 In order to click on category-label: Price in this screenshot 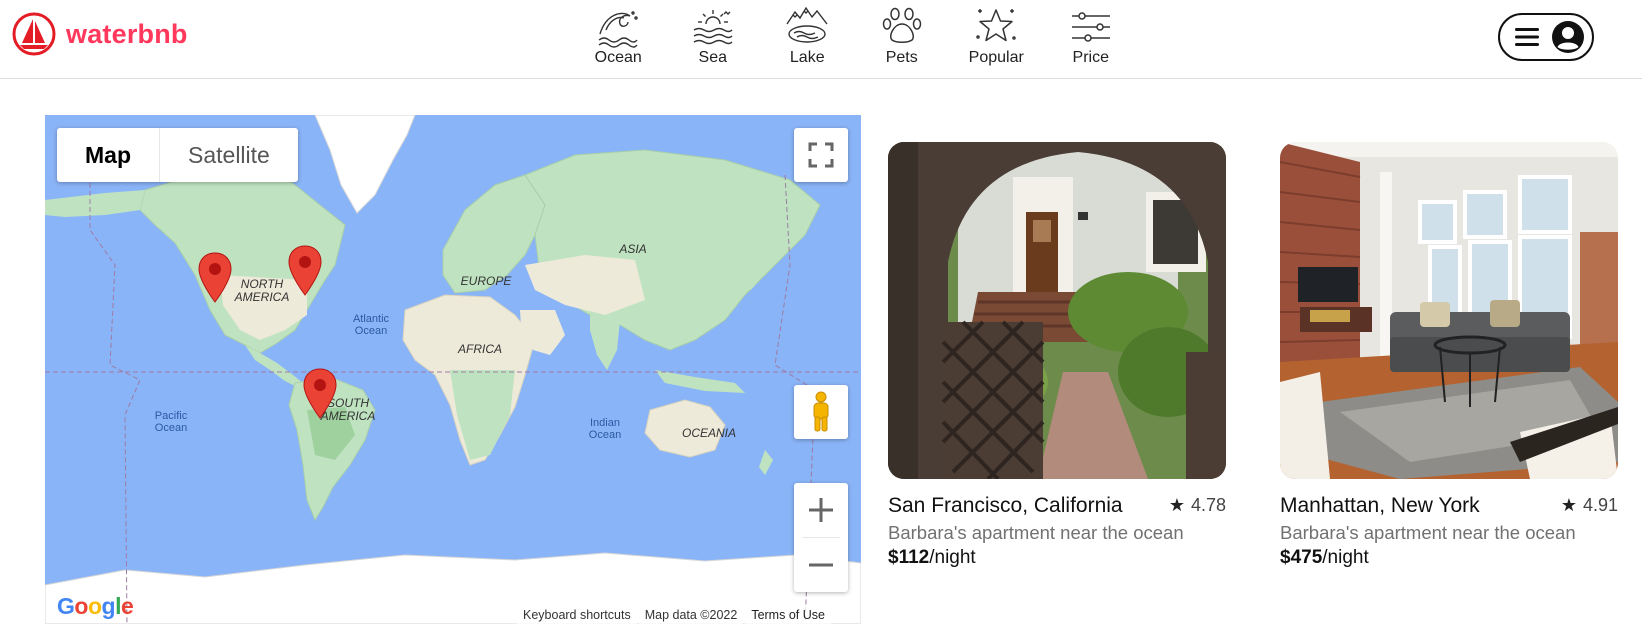, I will do `click(1090, 57)`.